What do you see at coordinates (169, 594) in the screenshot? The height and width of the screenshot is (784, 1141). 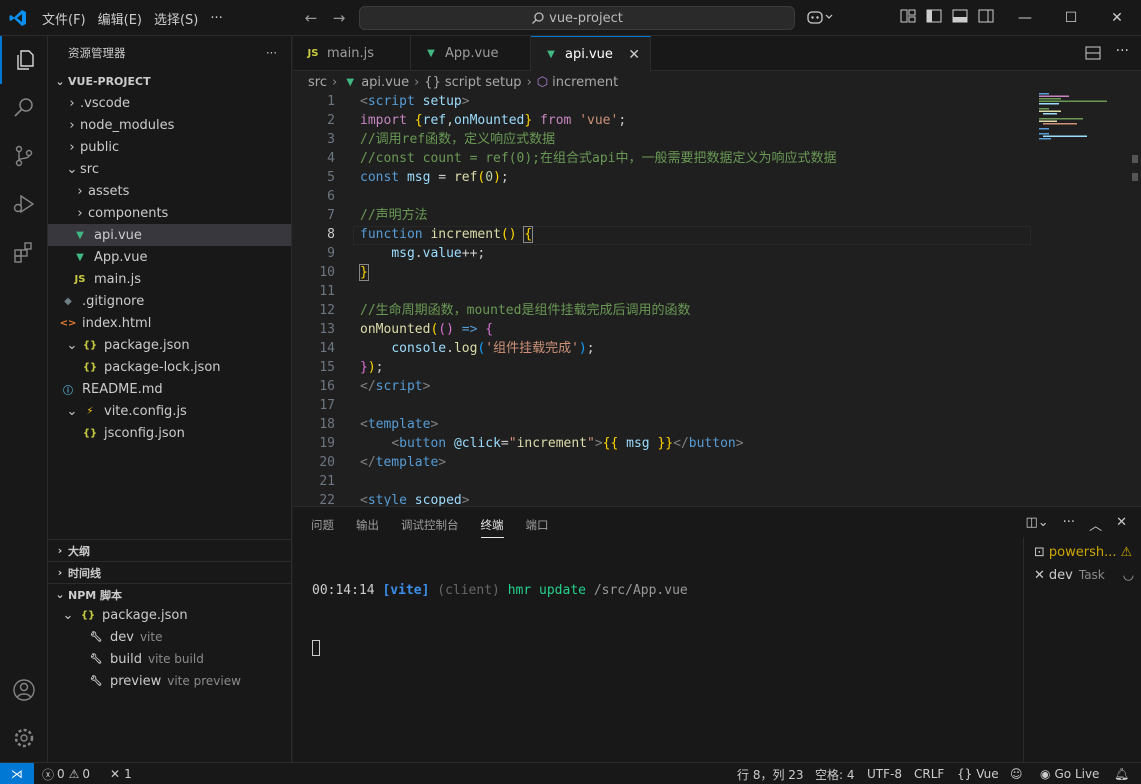 I see `npm-scripts-section: ⌄ NPM 脚本` at bounding box center [169, 594].